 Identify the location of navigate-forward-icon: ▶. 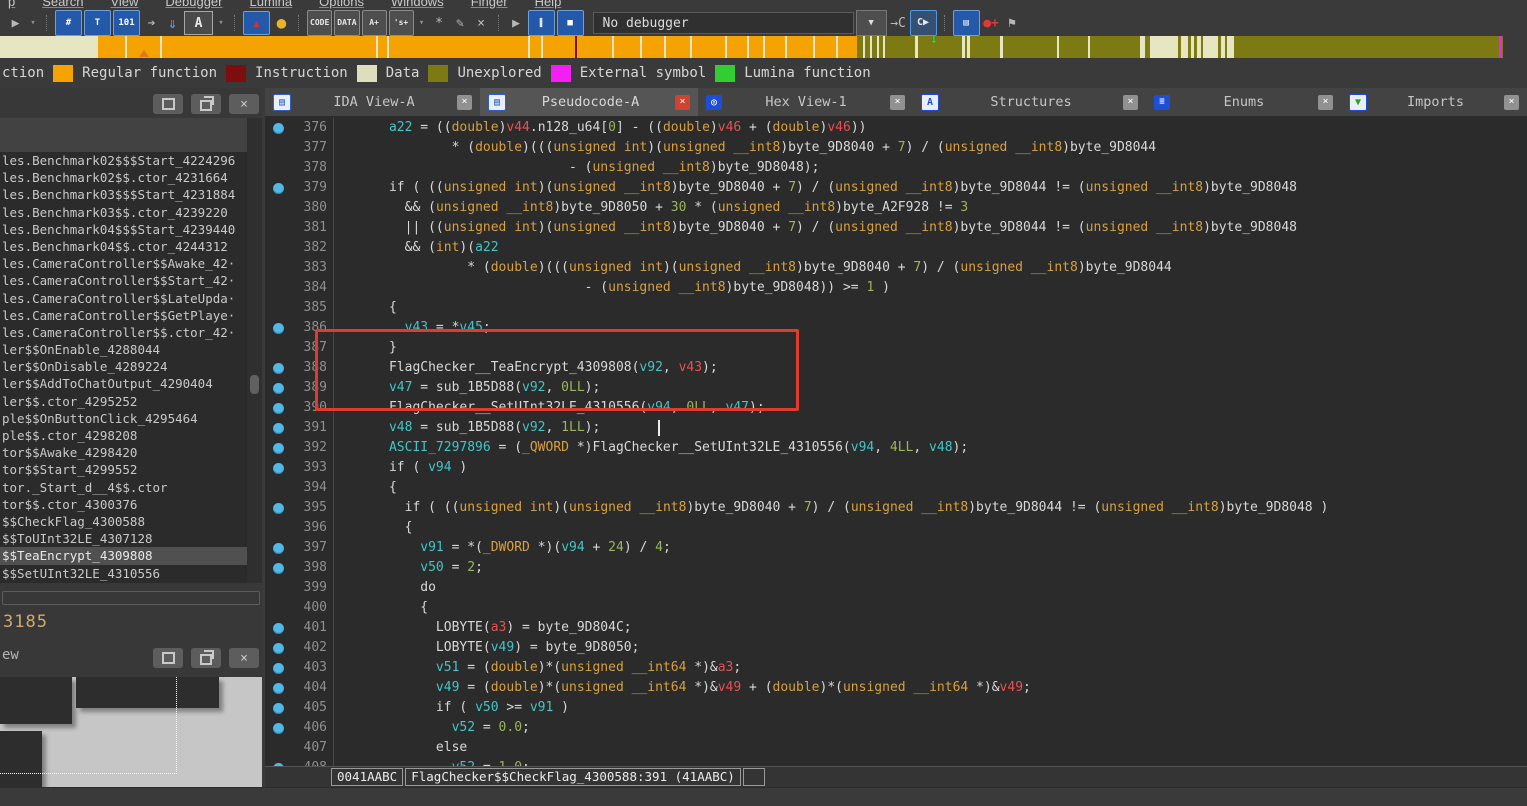
(15, 23).